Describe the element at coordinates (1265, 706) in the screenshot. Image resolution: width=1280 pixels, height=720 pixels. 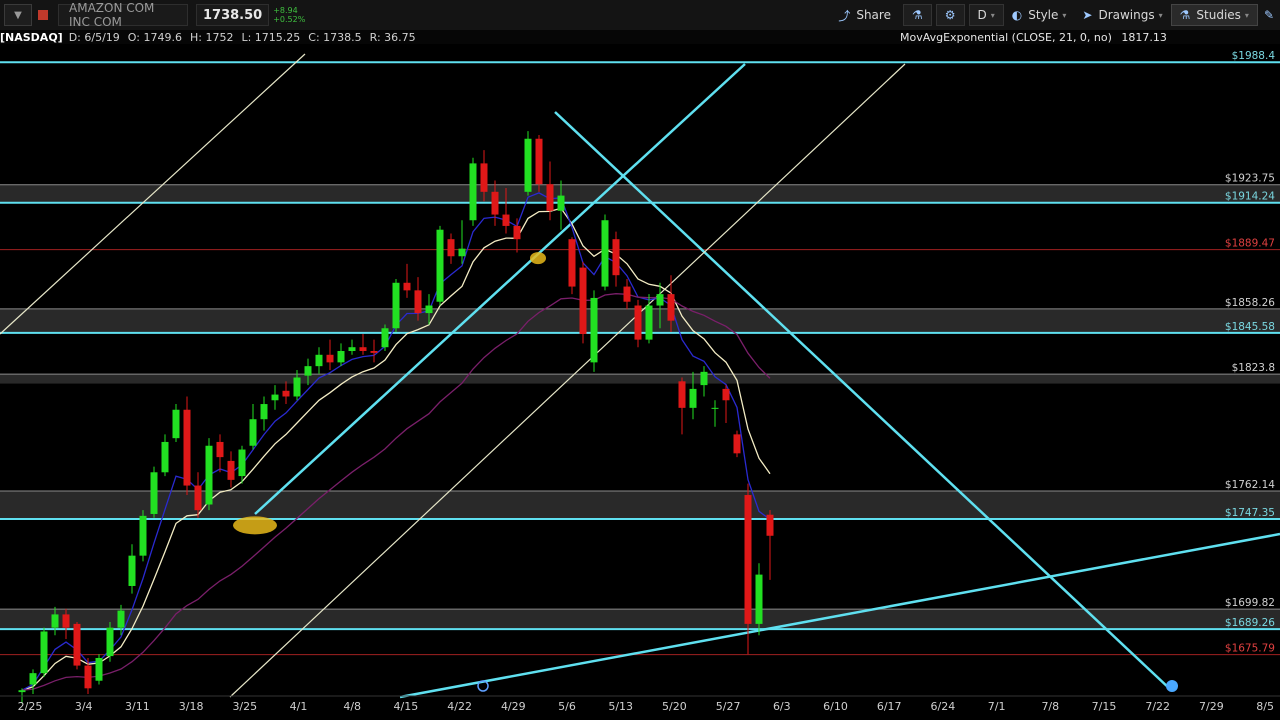
I see `x-tick-label: 8/5` at that location.